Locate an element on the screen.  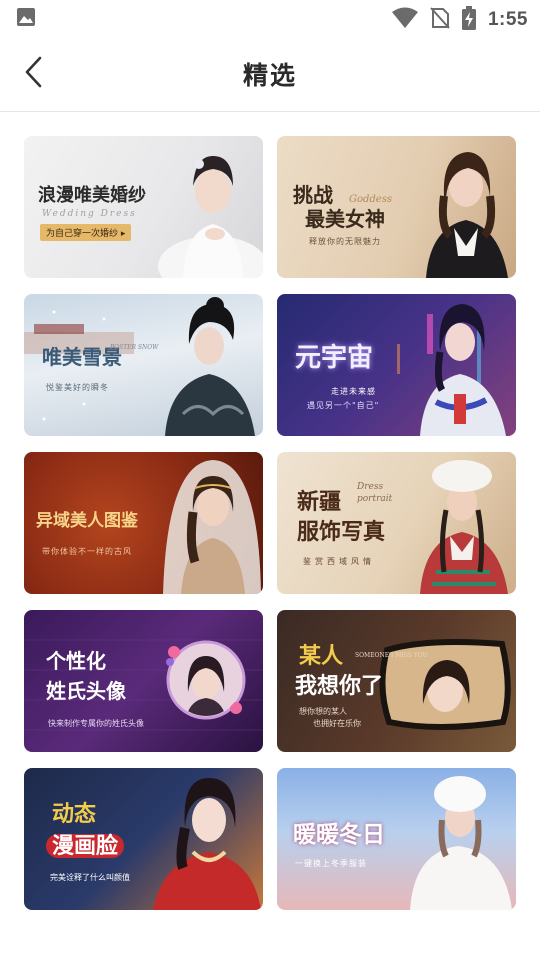
card-tagline: 悦鉴美好的瞬冬 is located at coordinates (77, 387).